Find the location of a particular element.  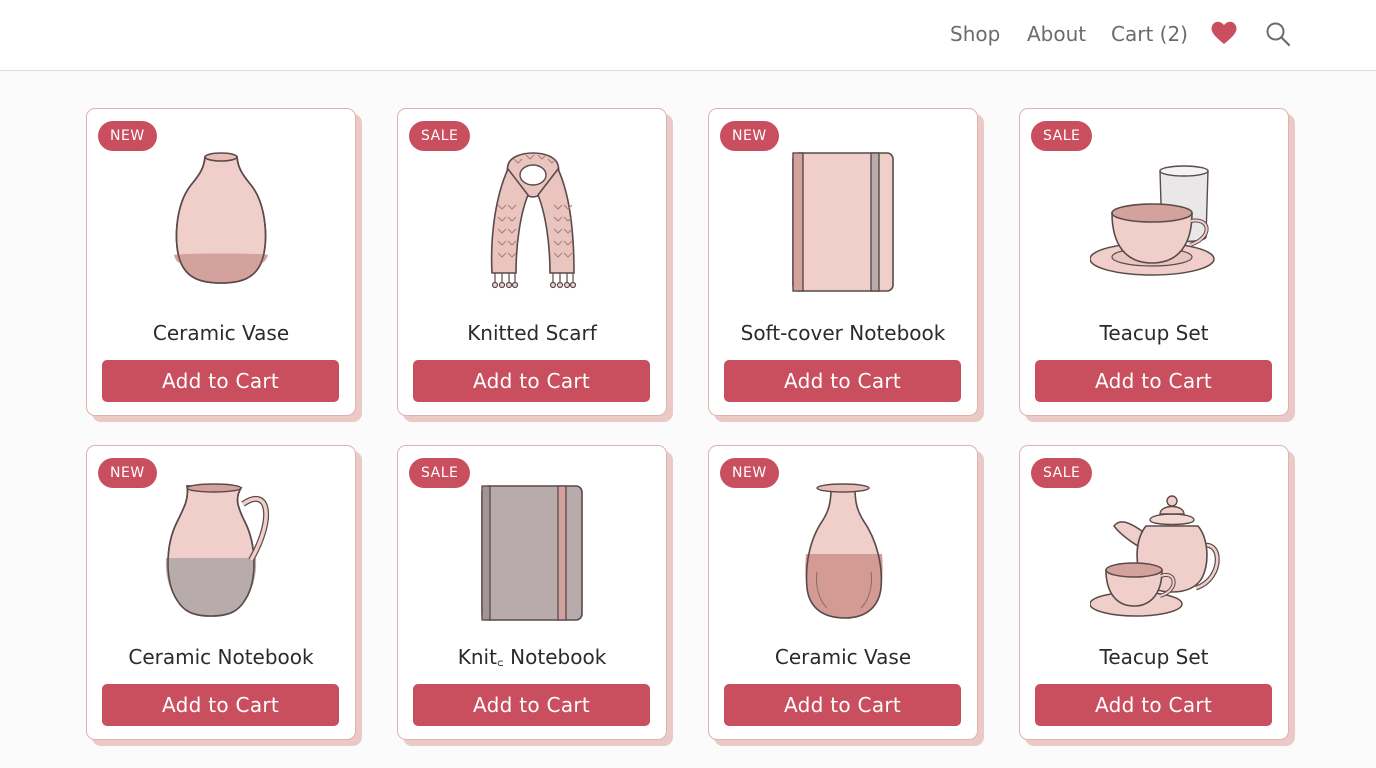

search-icon is located at coordinates (1278, 34).